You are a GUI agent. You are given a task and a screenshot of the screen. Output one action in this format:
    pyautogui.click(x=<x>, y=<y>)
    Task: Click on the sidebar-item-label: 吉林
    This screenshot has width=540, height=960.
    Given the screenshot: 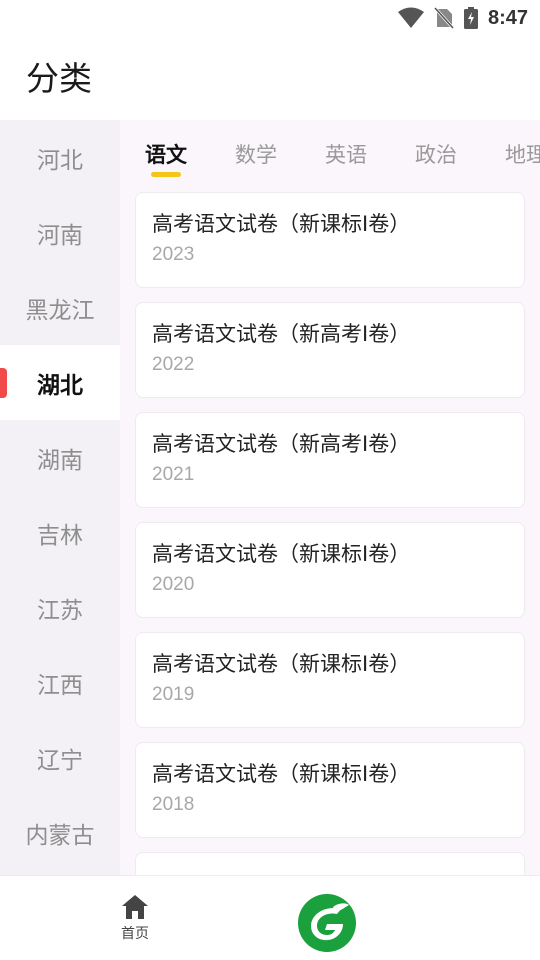 What is the action you would take?
    pyautogui.click(x=60, y=535)
    